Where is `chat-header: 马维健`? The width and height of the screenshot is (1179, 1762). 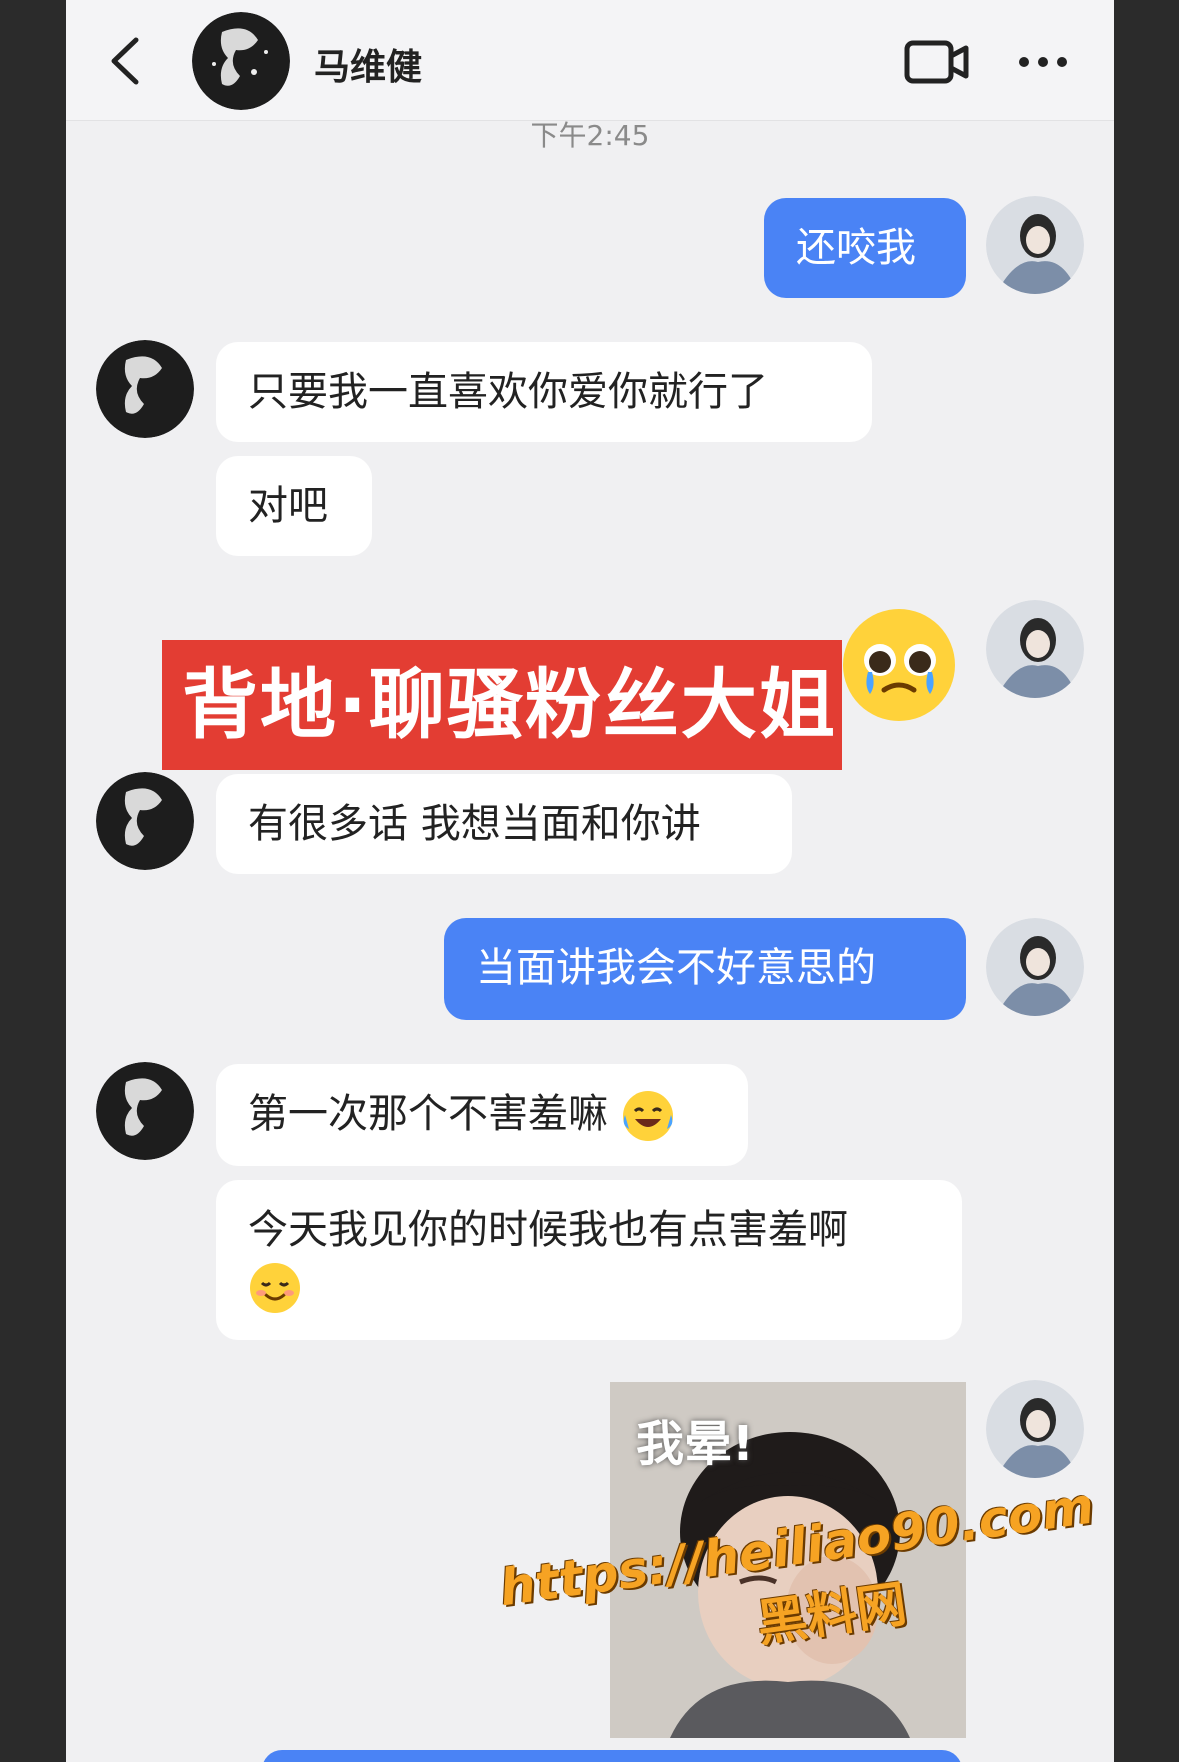
chat-header: 马维健 is located at coordinates (590, 60).